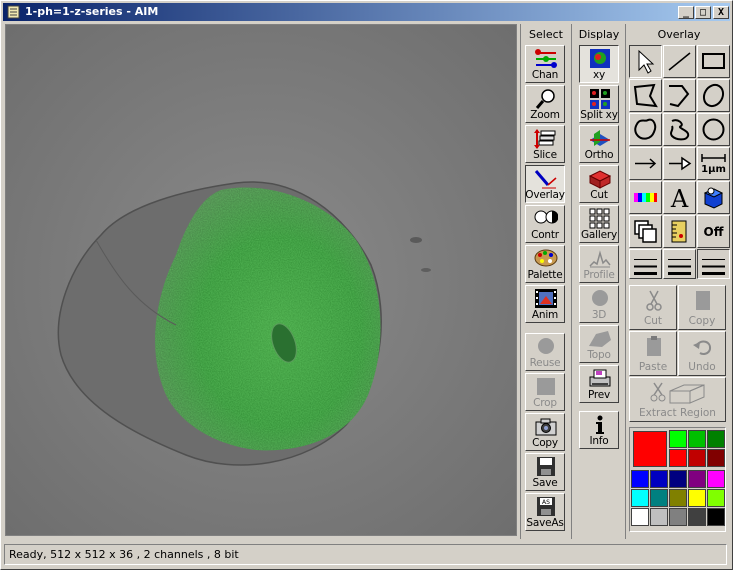 This screenshot has height=570, width=733. I want to click on rectangle-tool, so click(713, 61).